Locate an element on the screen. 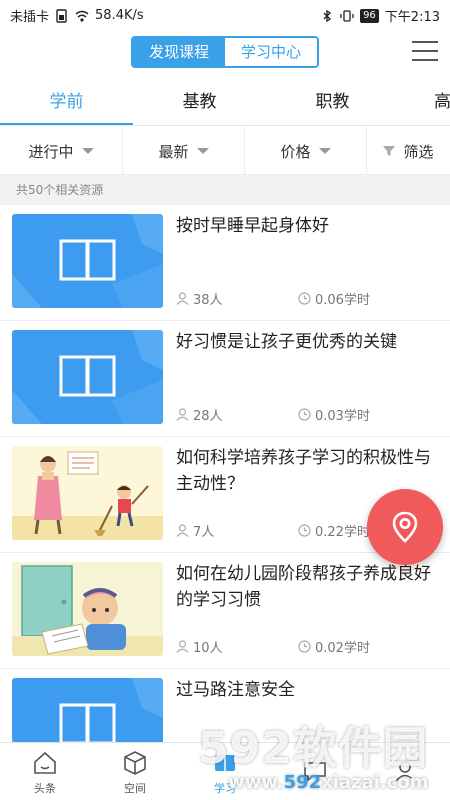 The height and width of the screenshot is (800, 450). funnel-icon is located at coordinates (389, 151).